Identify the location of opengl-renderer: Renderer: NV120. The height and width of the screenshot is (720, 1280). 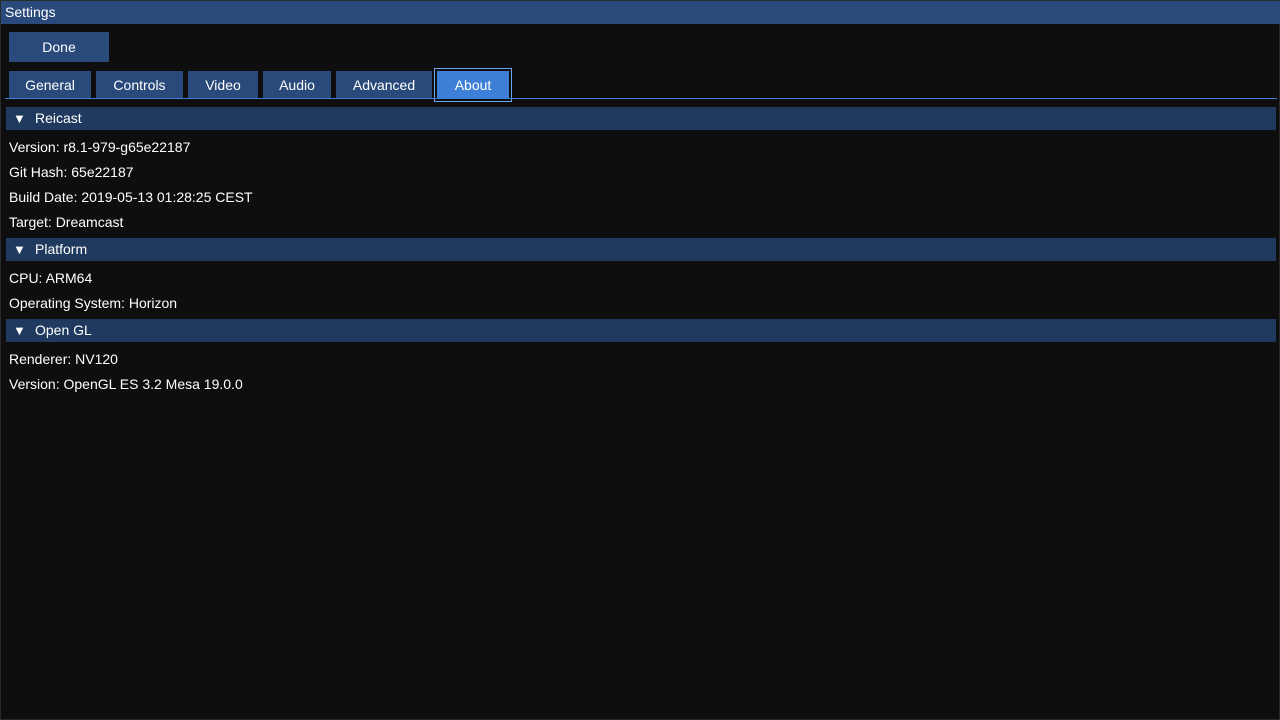
(63, 359).